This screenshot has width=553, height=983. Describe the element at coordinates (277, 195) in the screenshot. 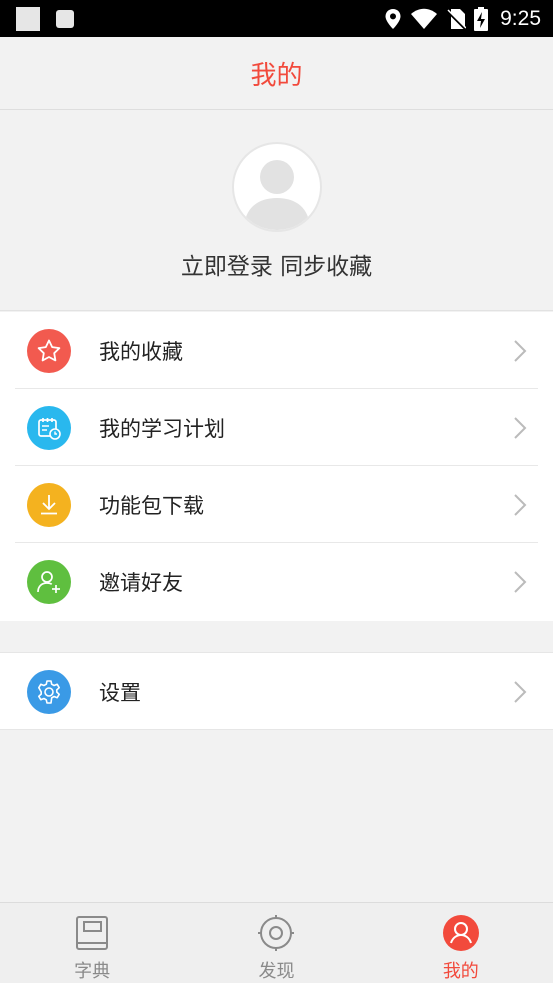

I see `default-avatar-icon` at that location.